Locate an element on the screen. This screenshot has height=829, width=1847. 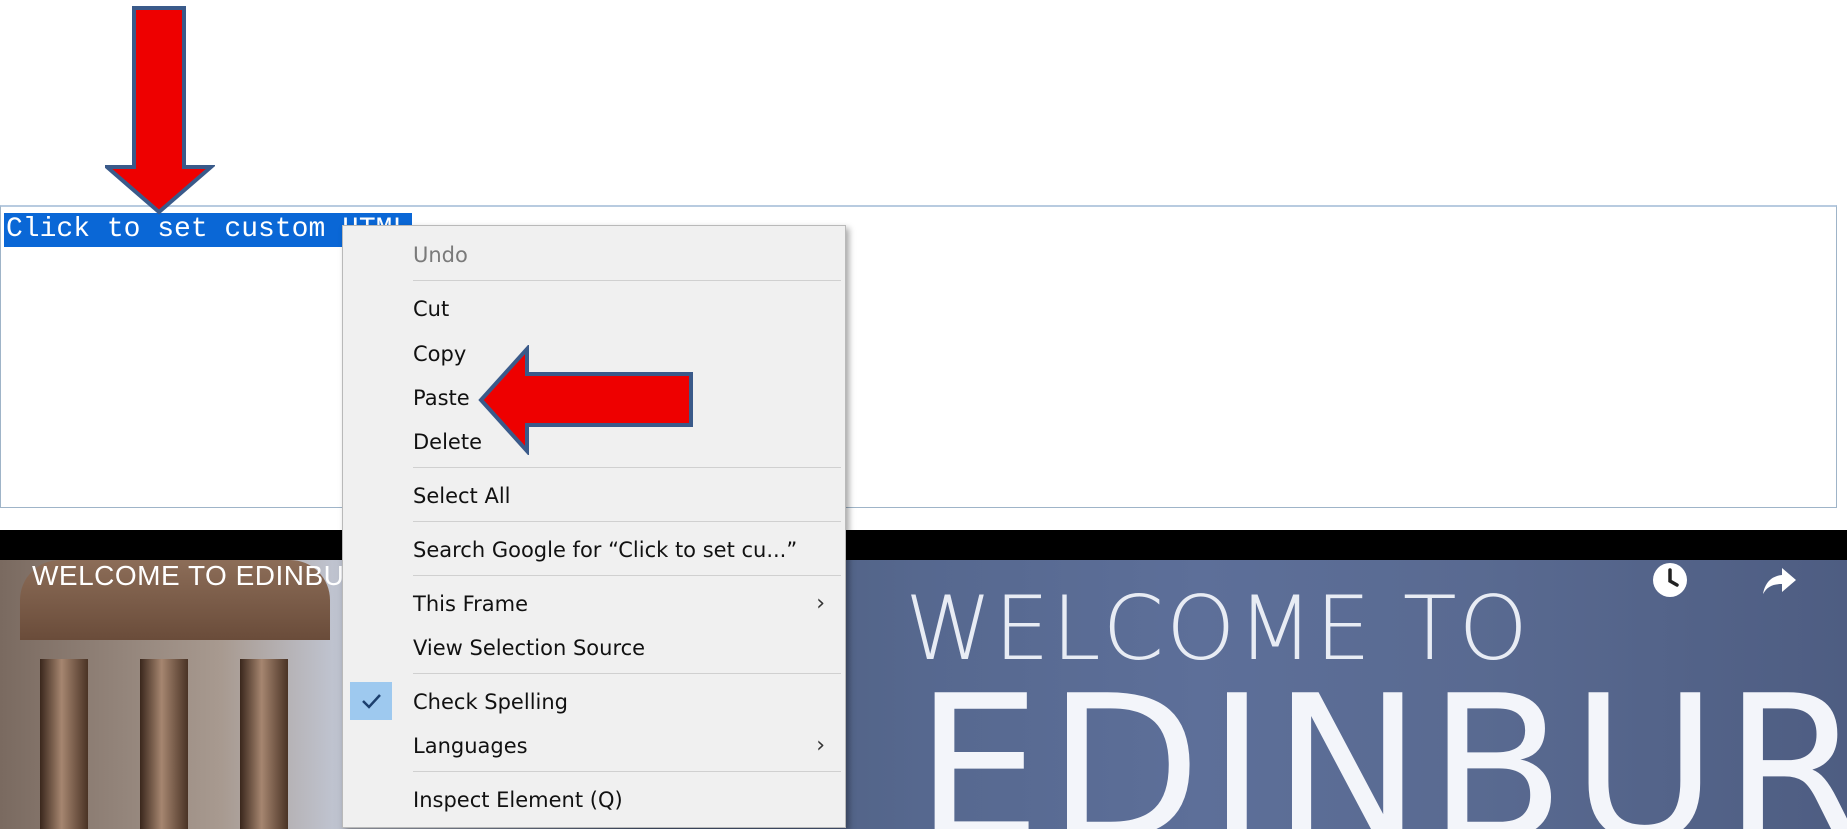
menu-item-select-all: Select All is located at coordinates (462, 496).